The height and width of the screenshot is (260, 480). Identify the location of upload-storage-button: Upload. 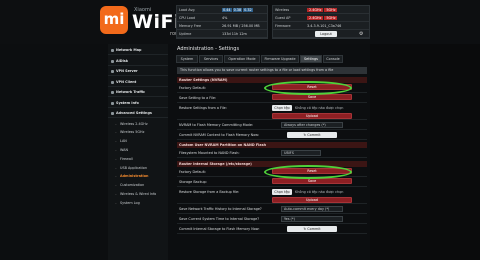
(312, 200).